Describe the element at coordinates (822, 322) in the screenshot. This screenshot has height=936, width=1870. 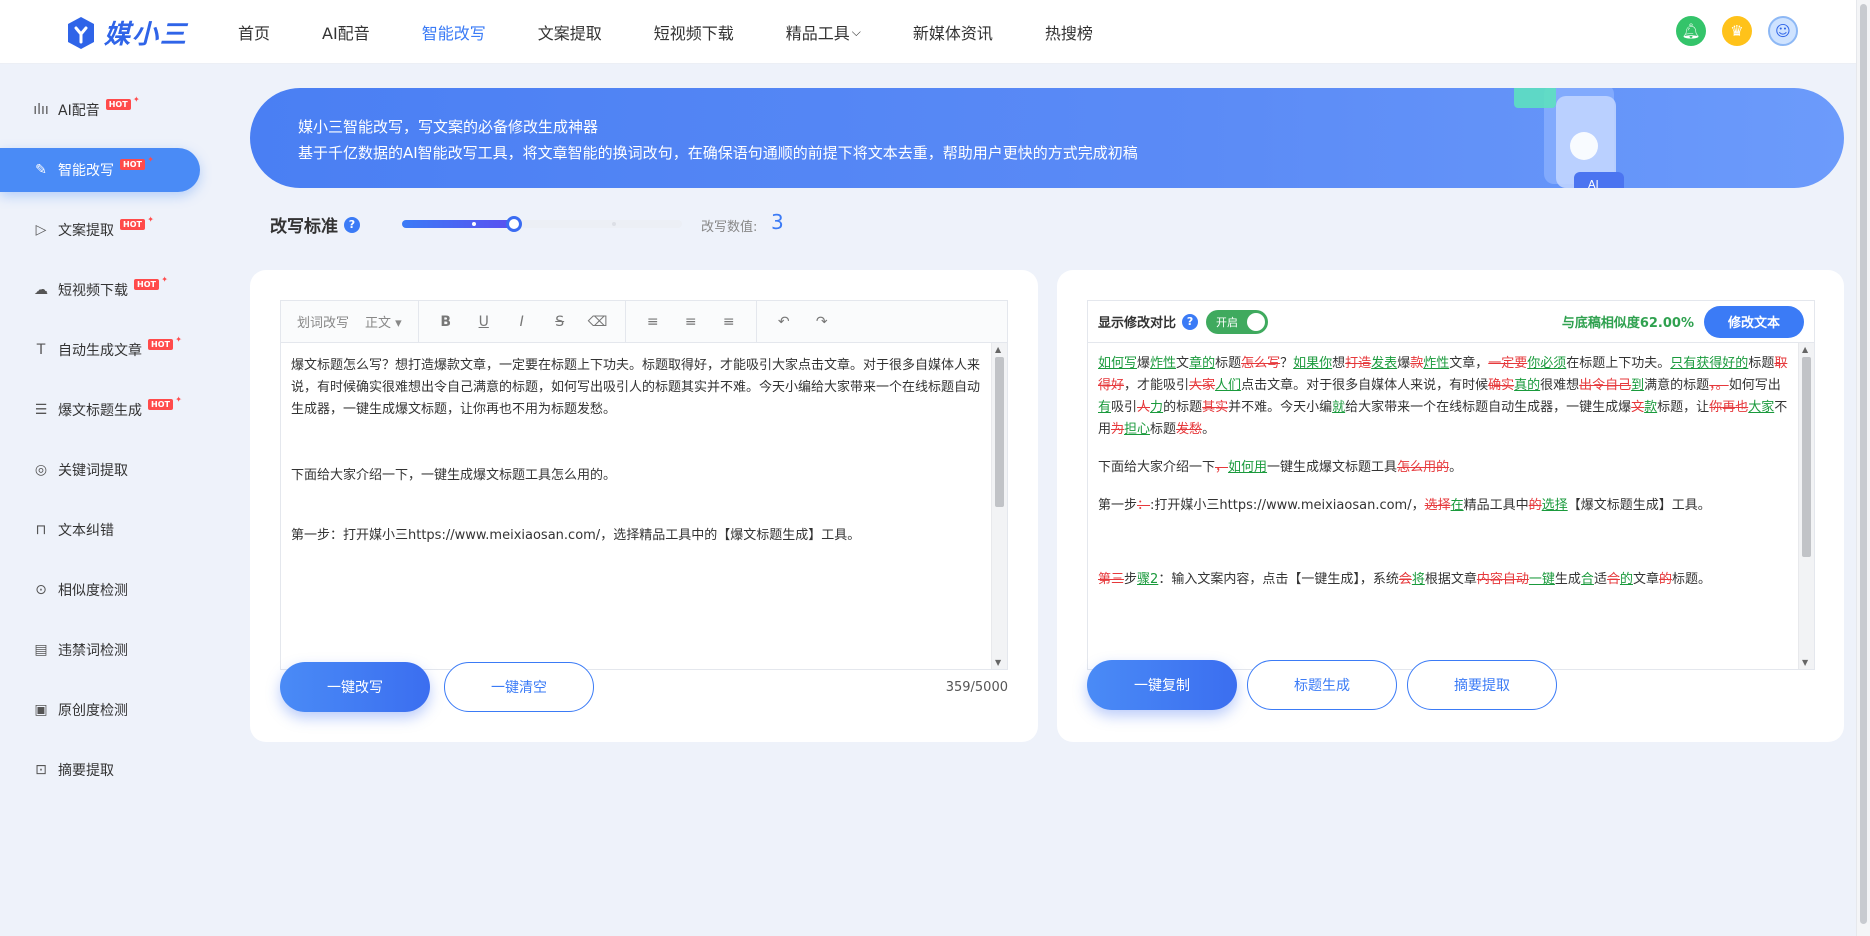
I see `redo-icon: ↷` at that location.